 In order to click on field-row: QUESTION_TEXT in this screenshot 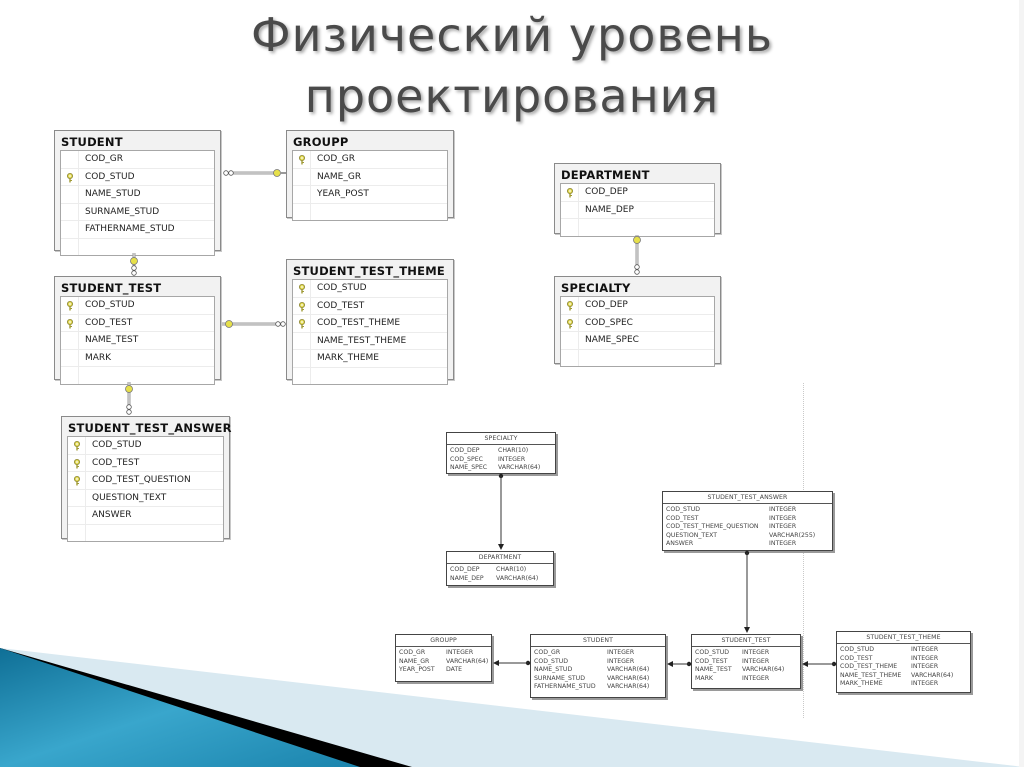, I will do `click(145, 498)`.